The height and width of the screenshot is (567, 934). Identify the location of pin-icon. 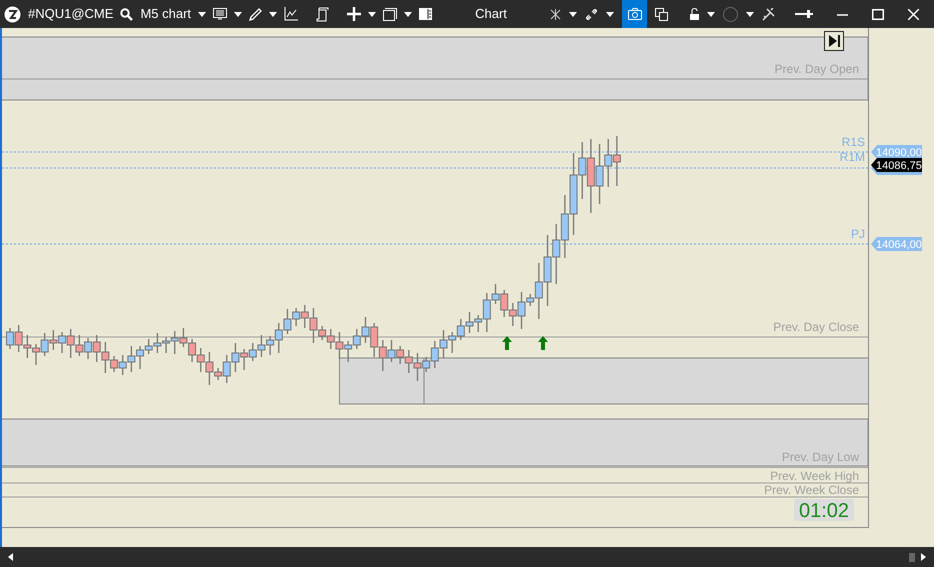
(804, 14).